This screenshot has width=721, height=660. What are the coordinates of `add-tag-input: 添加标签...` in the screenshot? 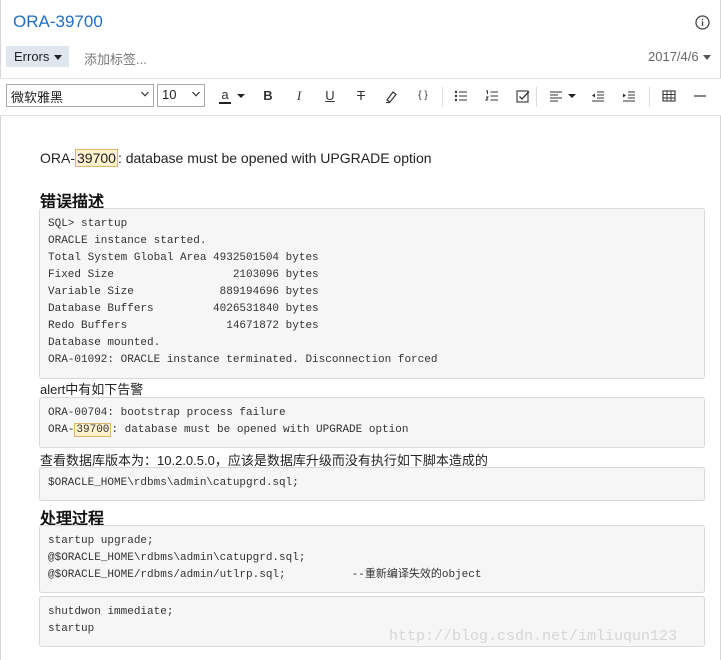 It's located at (115, 58).